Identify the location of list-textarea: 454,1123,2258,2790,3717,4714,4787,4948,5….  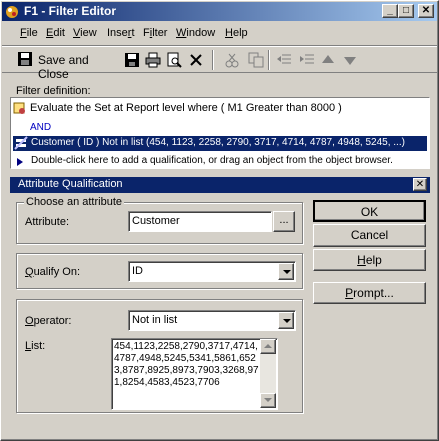
(194, 374).